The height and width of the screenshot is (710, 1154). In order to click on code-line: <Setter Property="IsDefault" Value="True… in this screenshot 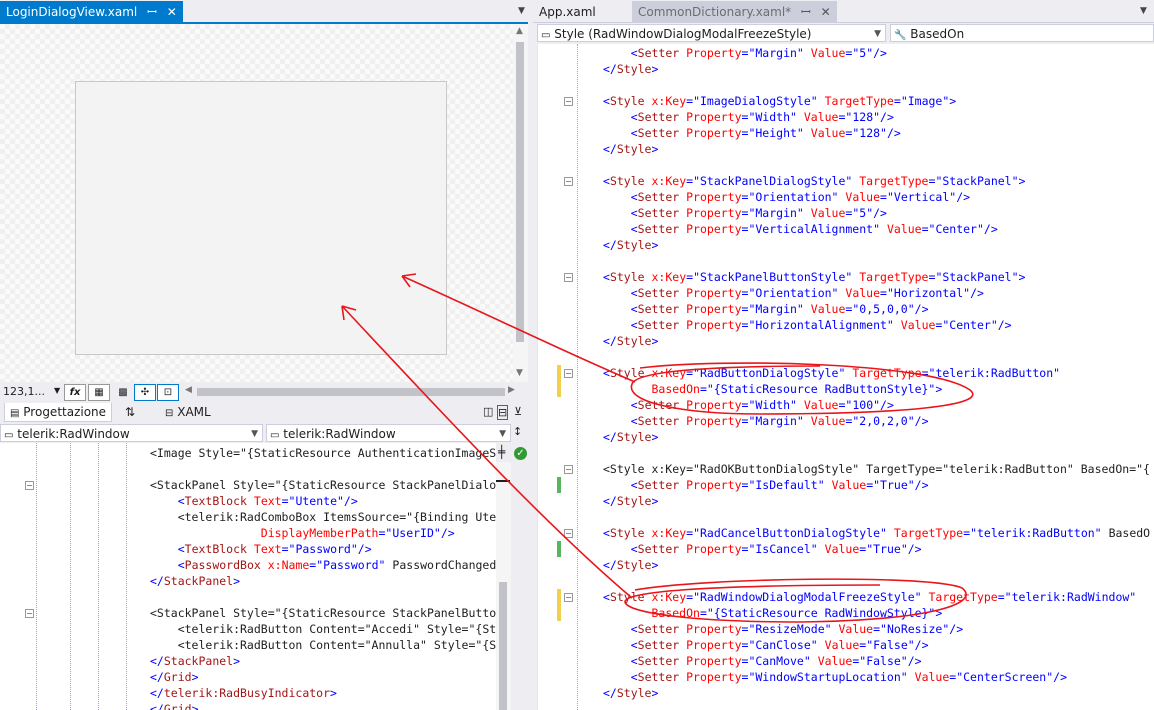, I will do `click(766, 485)`.